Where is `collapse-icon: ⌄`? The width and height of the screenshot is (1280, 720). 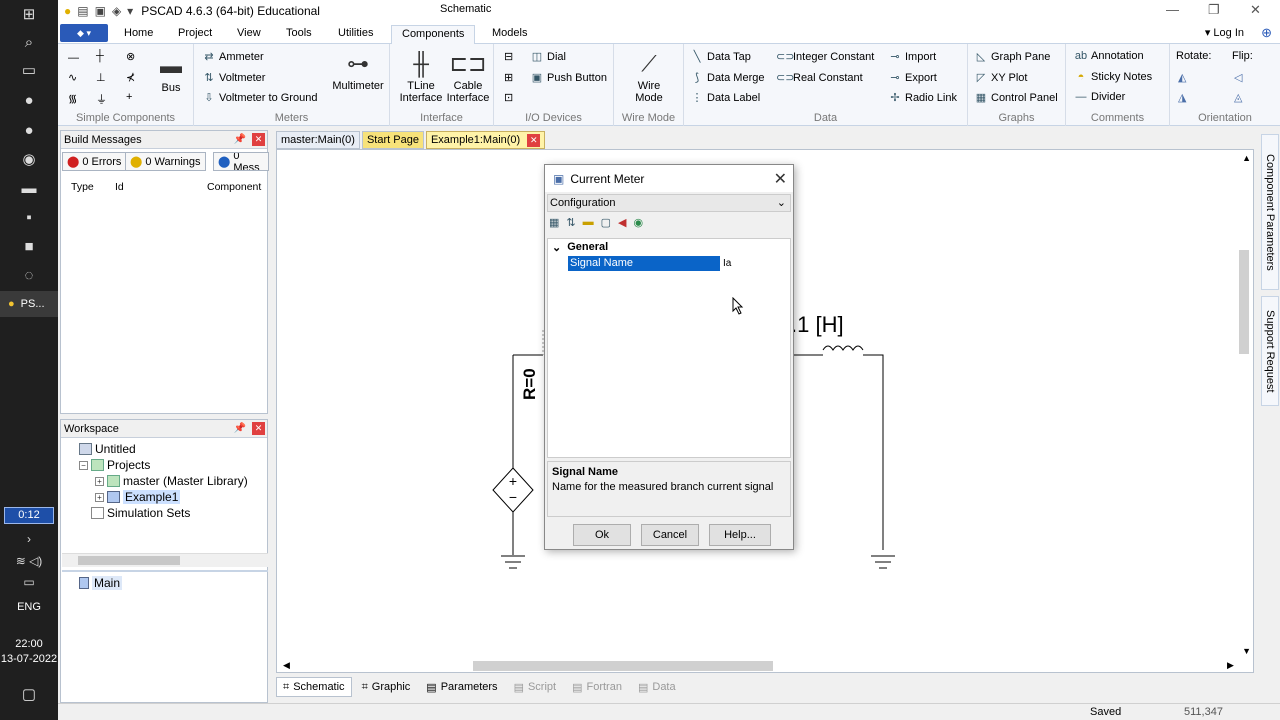
collapse-icon: ⌄ is located at coordinates (556, 247).